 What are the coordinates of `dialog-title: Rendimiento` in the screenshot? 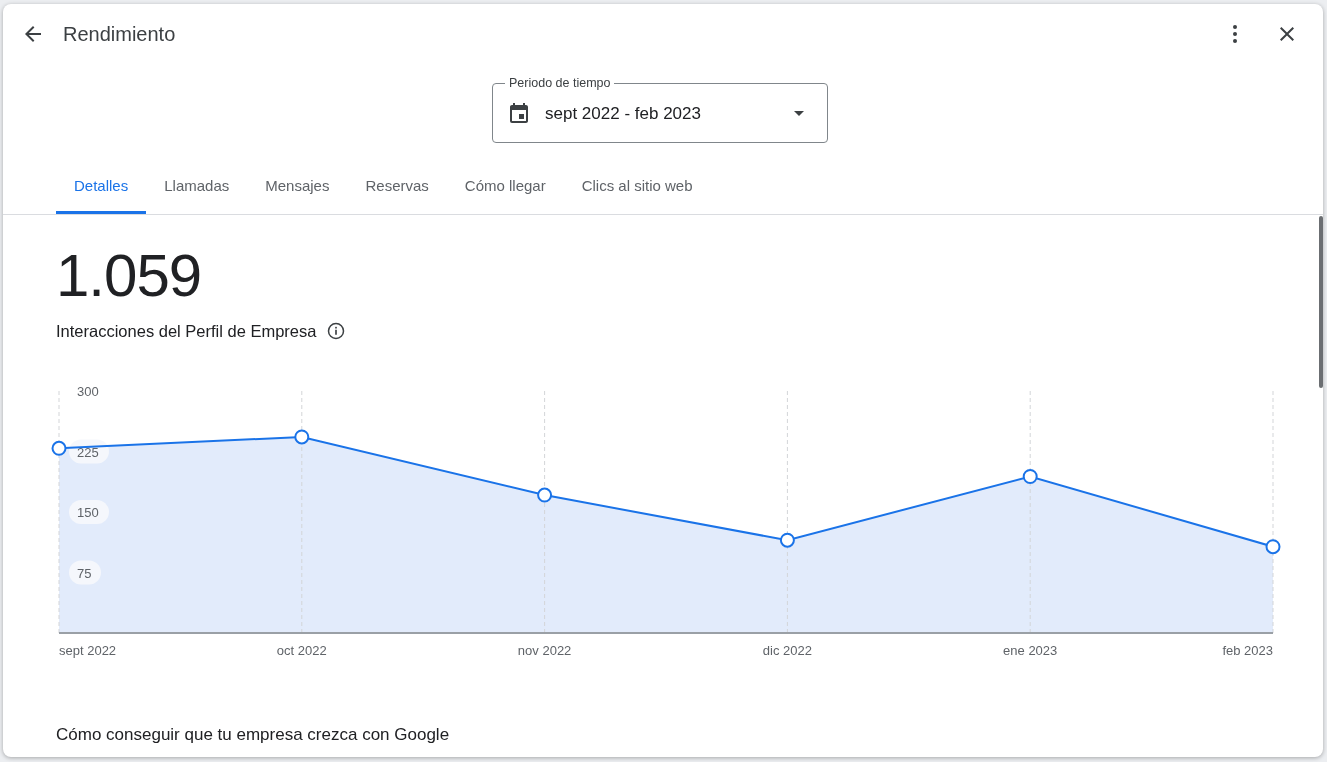 It's located at (119, 34).